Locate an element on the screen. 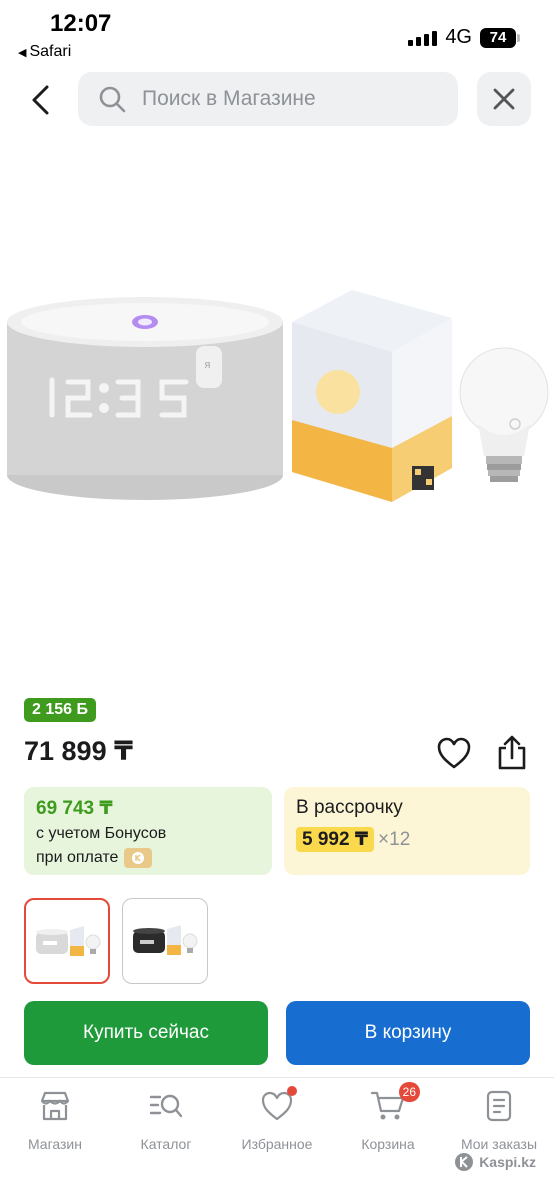 Image resolution: width=554 pixels, height=1200 pixels. share-icon is located at coordinates (512, 752).